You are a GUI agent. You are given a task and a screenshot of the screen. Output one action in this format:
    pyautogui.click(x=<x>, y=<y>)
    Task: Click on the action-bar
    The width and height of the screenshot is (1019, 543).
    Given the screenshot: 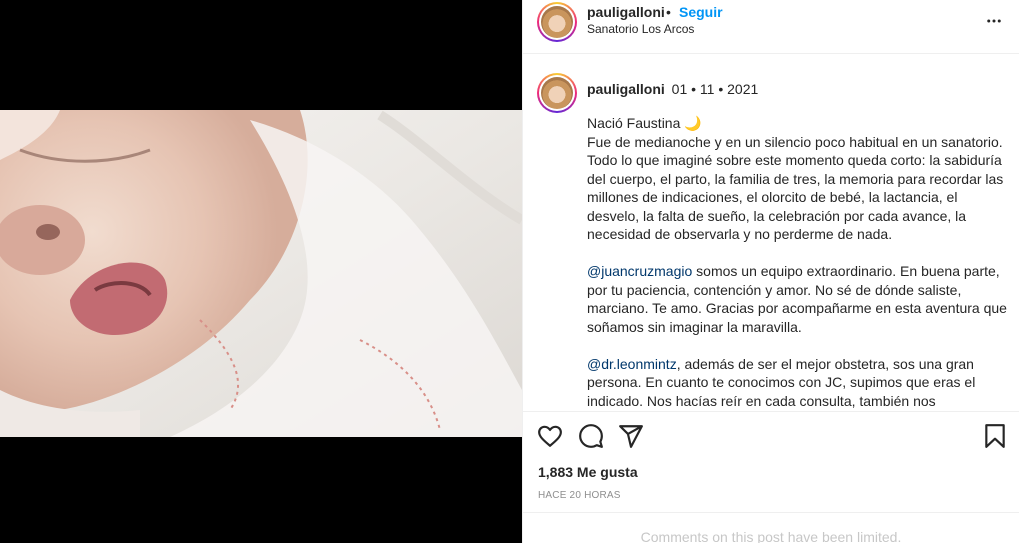 What is the action you would take?
    pyautogui.click(x=771, y=435)
    